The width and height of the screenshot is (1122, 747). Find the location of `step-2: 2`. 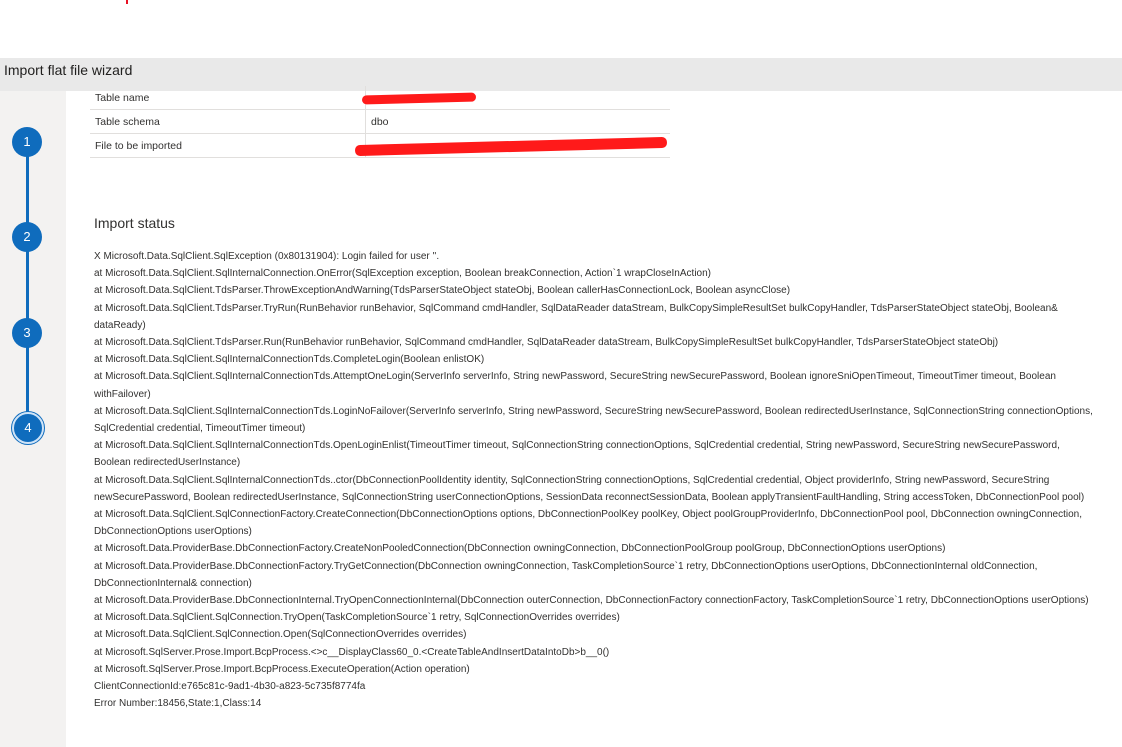

step-2: 2 is located at coordinates (27, 237).